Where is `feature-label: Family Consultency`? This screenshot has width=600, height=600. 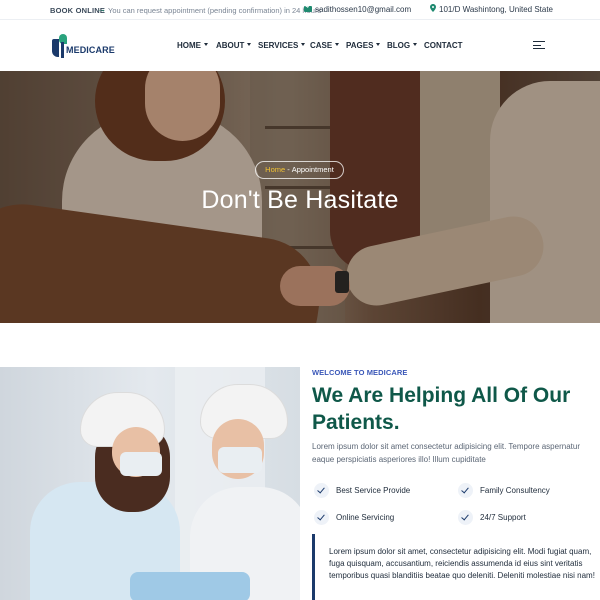
feature-label: Family Consultency is located at coordinates (515, 490).